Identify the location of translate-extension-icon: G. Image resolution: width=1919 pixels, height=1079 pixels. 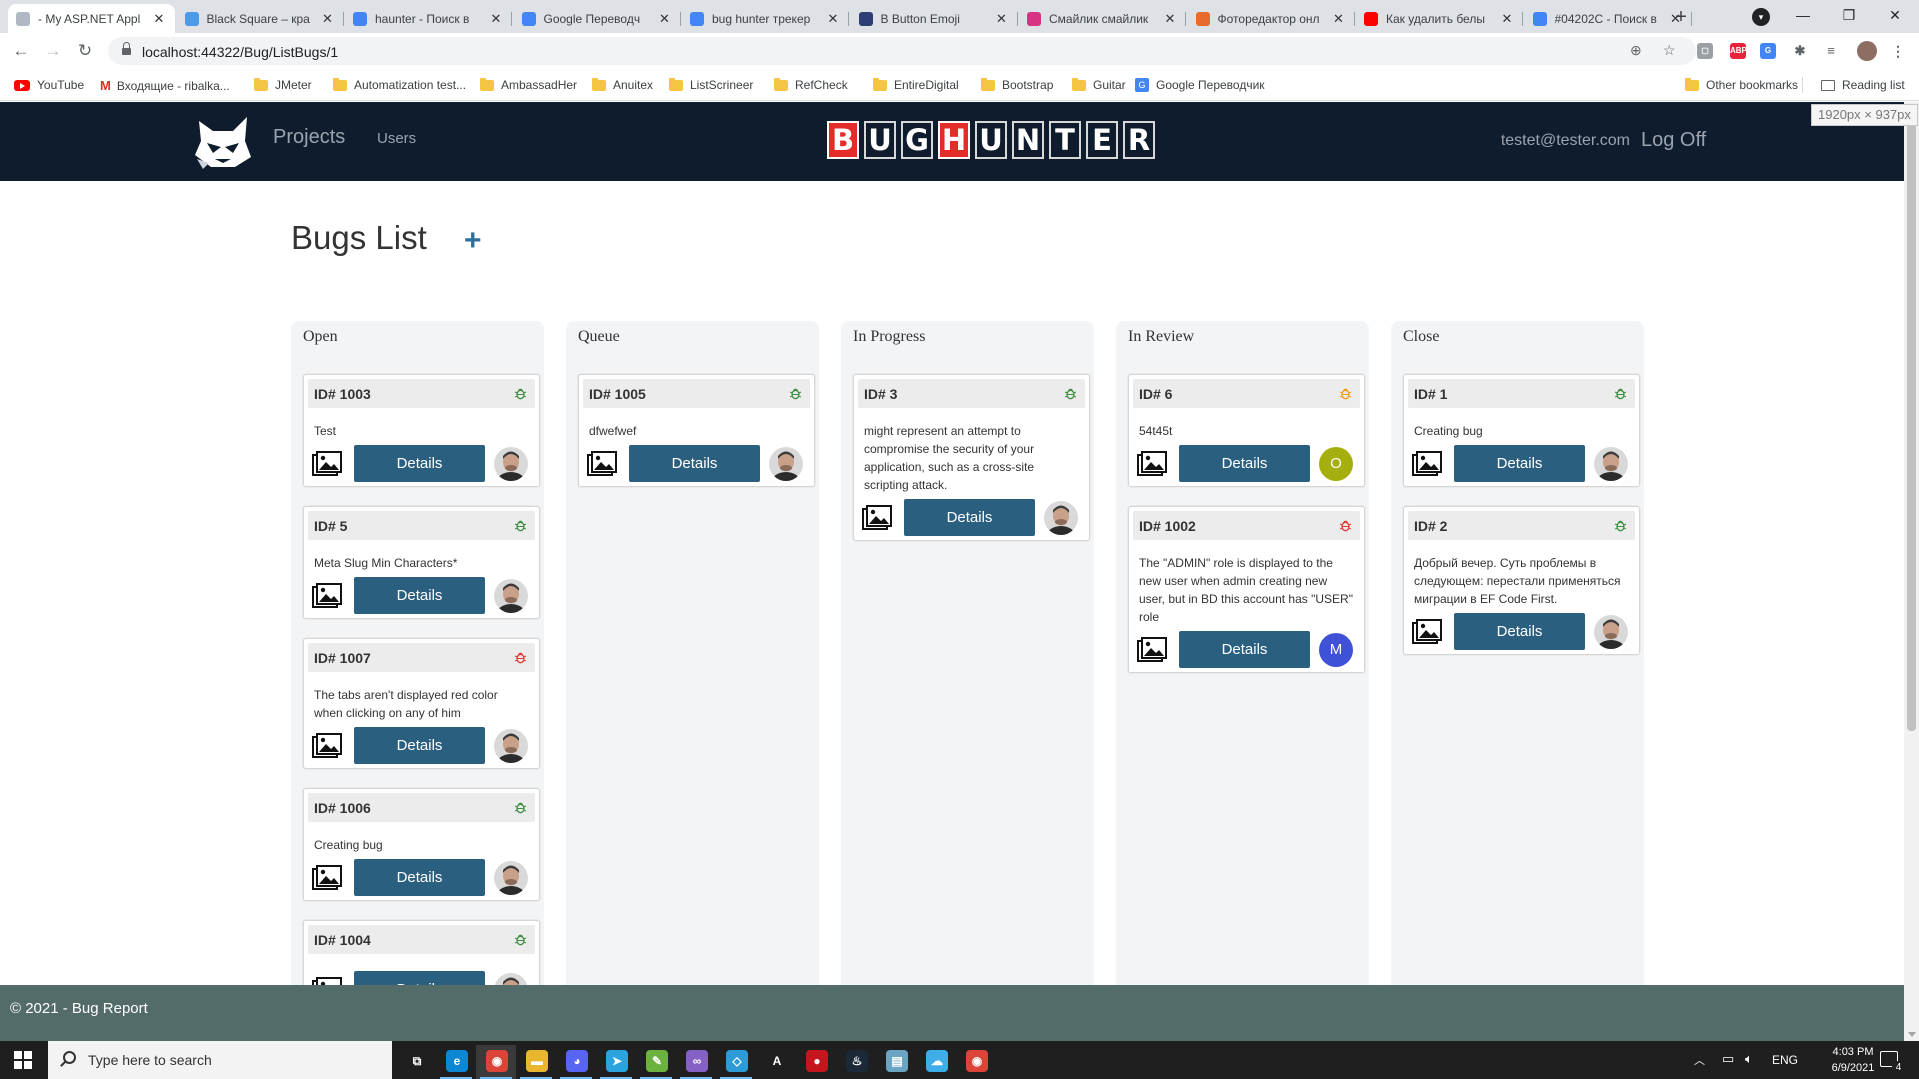
(1768, 51).